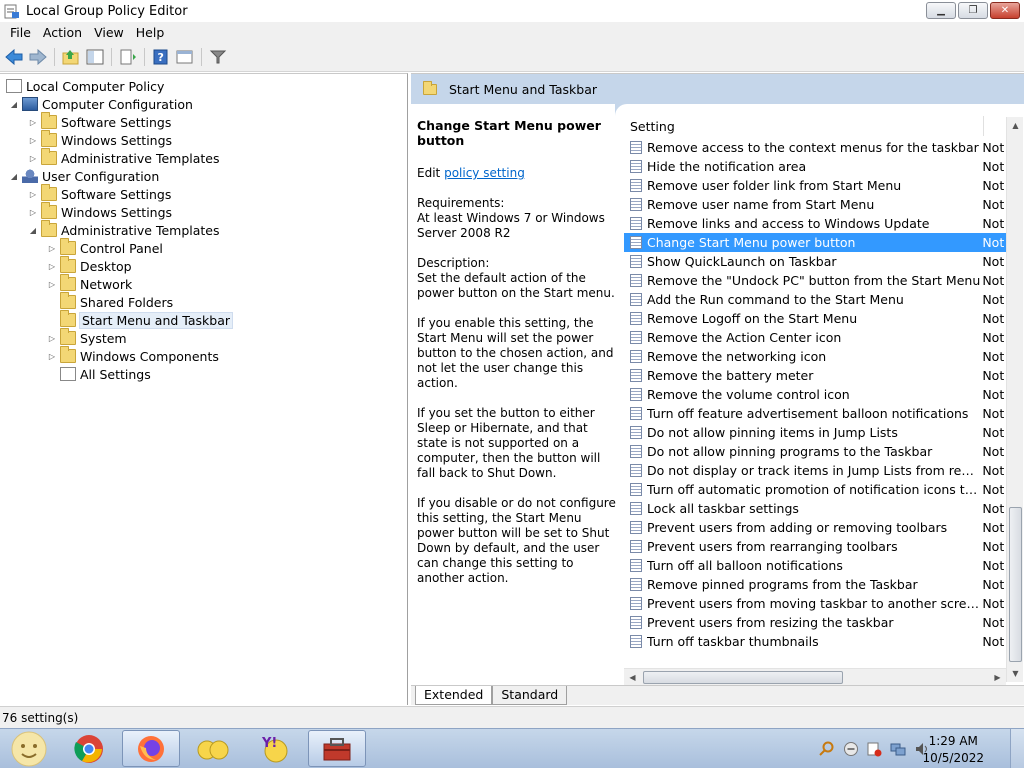  Describe the element at coordinates (826, 748) in the screenshot. I see `tray-search-icon` at that location.